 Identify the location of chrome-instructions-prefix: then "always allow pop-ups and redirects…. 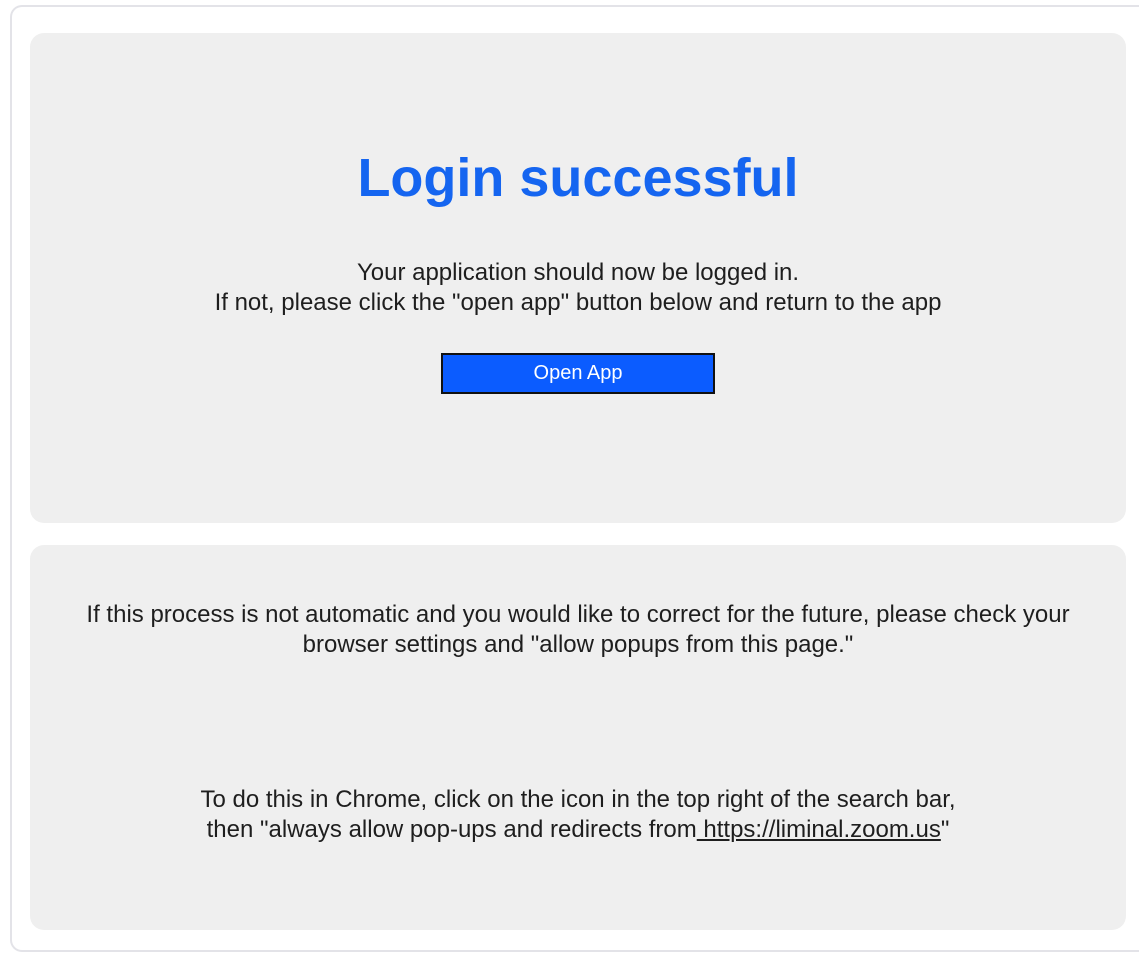
(451, 829).